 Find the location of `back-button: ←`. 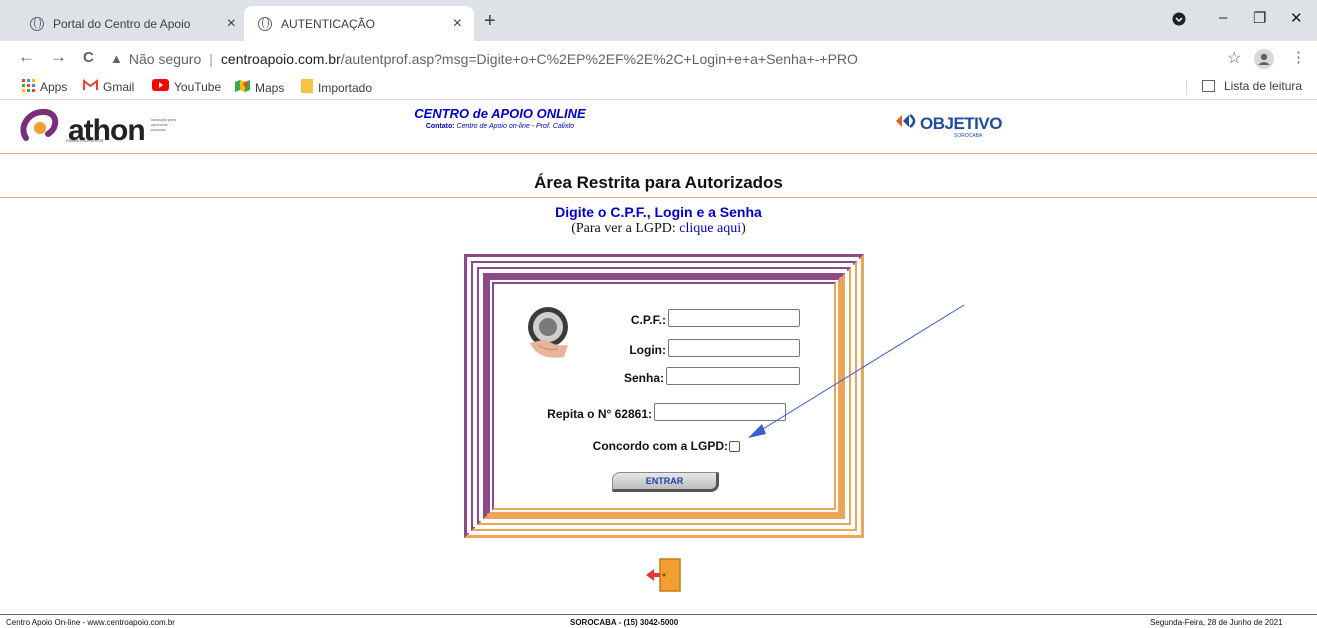

back-button: ← is located at coordinates (26, 57).